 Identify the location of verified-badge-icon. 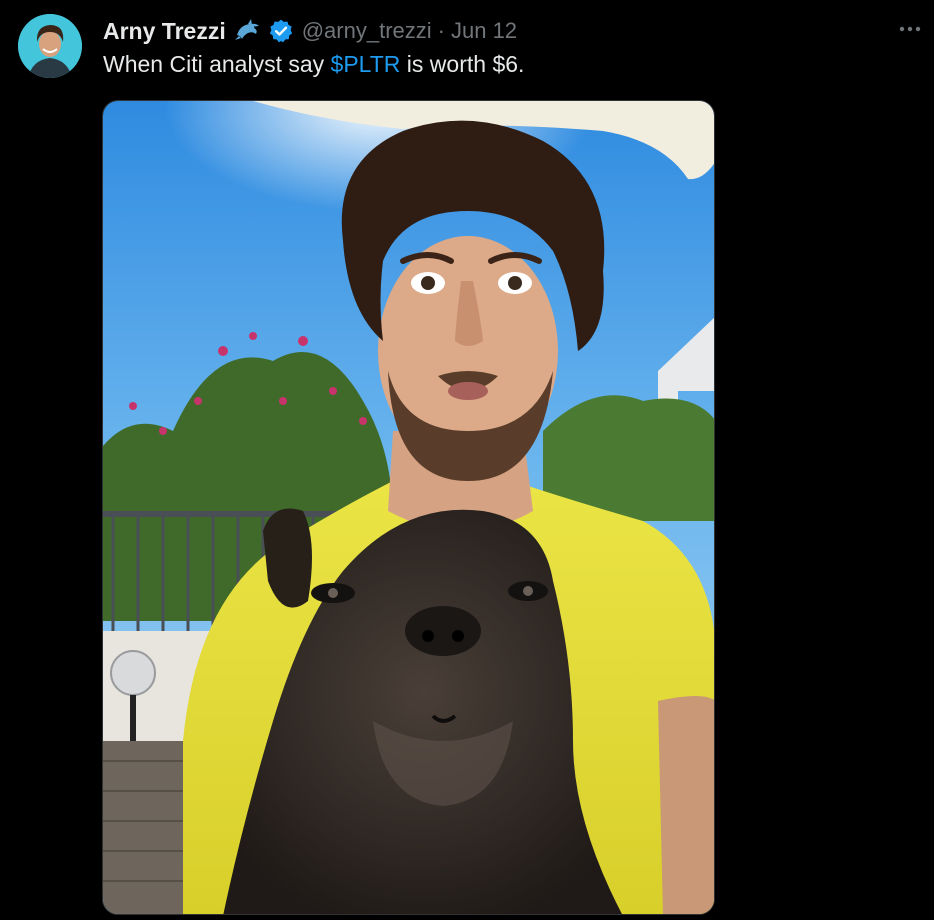
(281, 31).